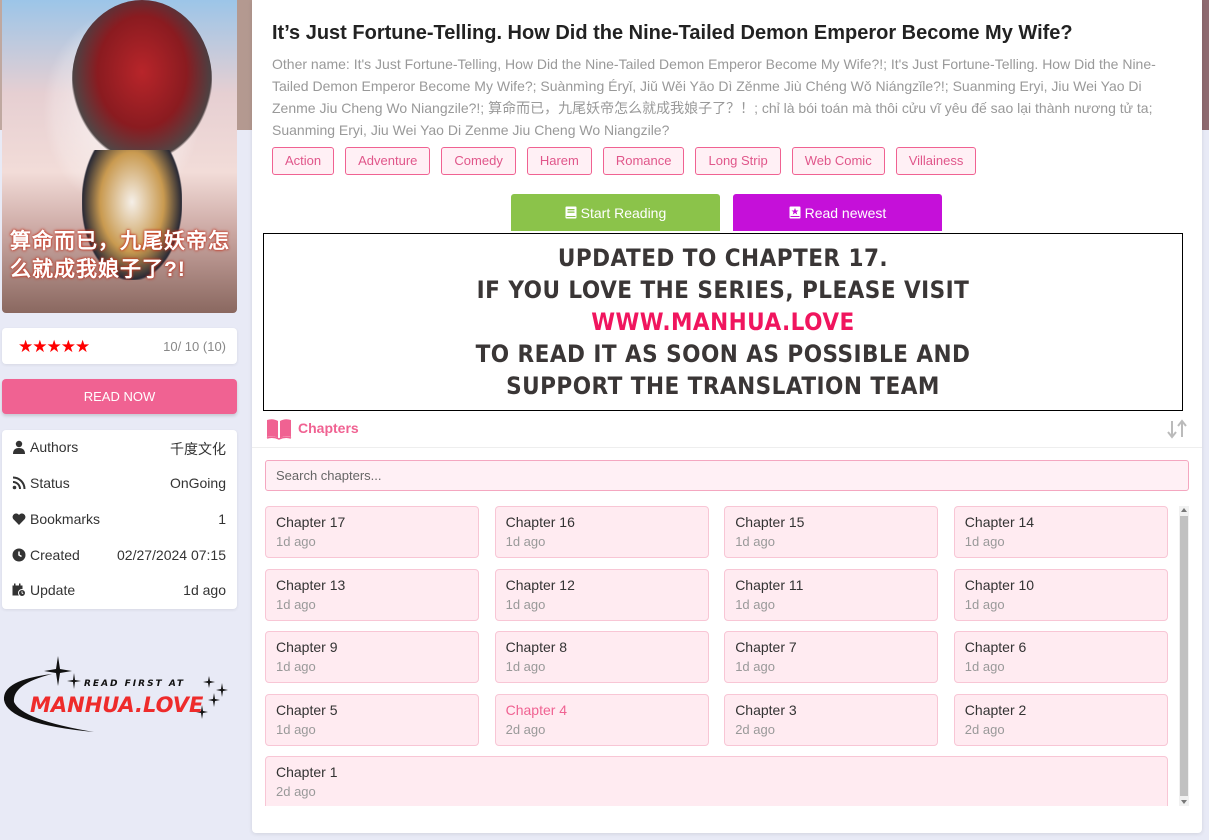 This screenshot has height=840, width=1209. What do you see at coordinates (643, 161) in the screenshot?
I see `tag-romance: Romance` at bounding box center [643, 161].